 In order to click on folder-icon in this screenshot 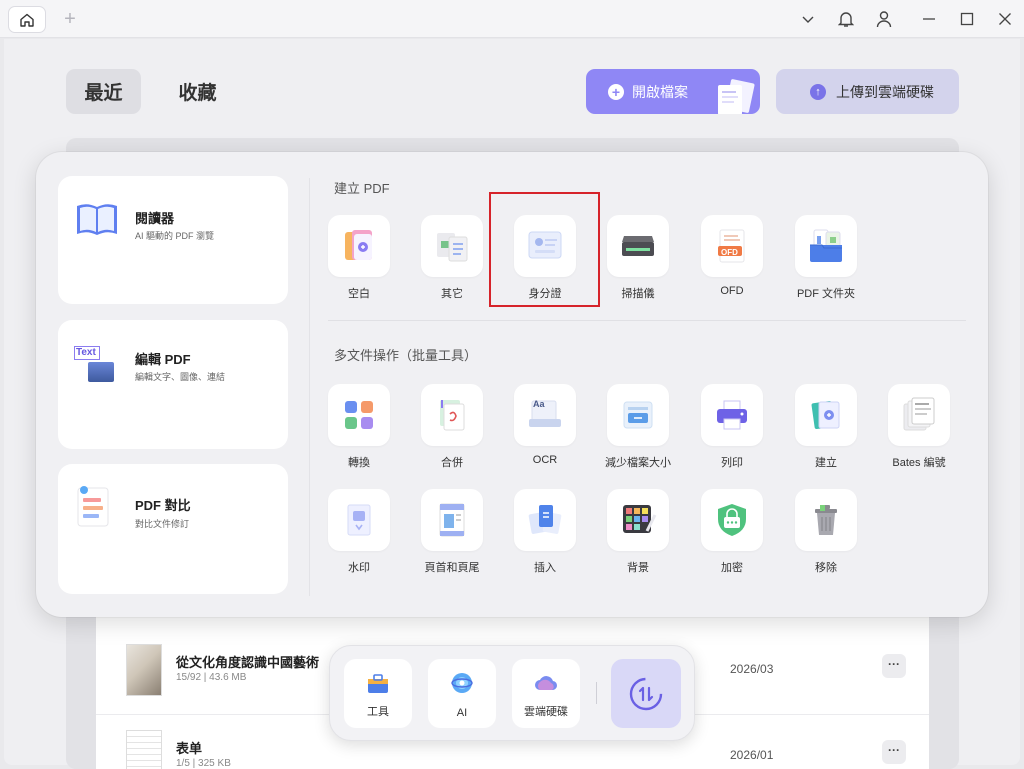, I will do `click(826, 245)`.